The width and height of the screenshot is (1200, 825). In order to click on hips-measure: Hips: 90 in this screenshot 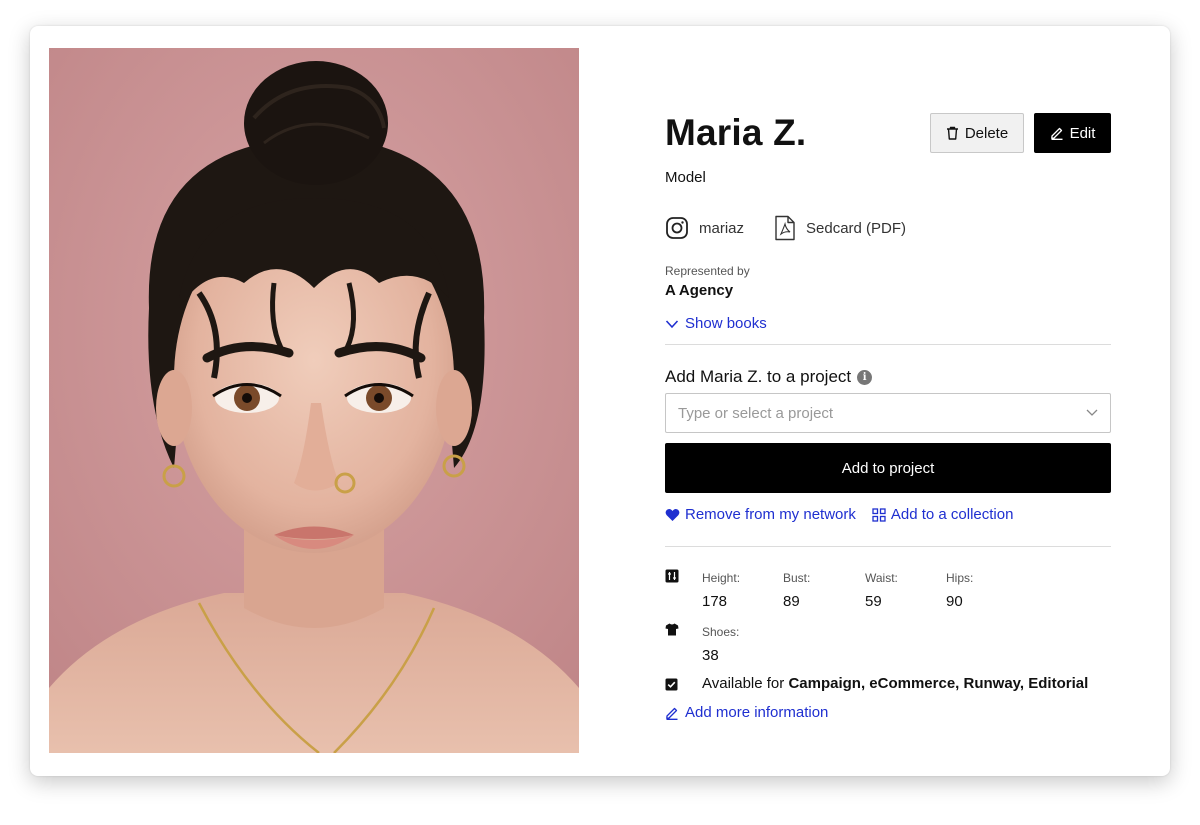, I will do `click(986, 590)`.